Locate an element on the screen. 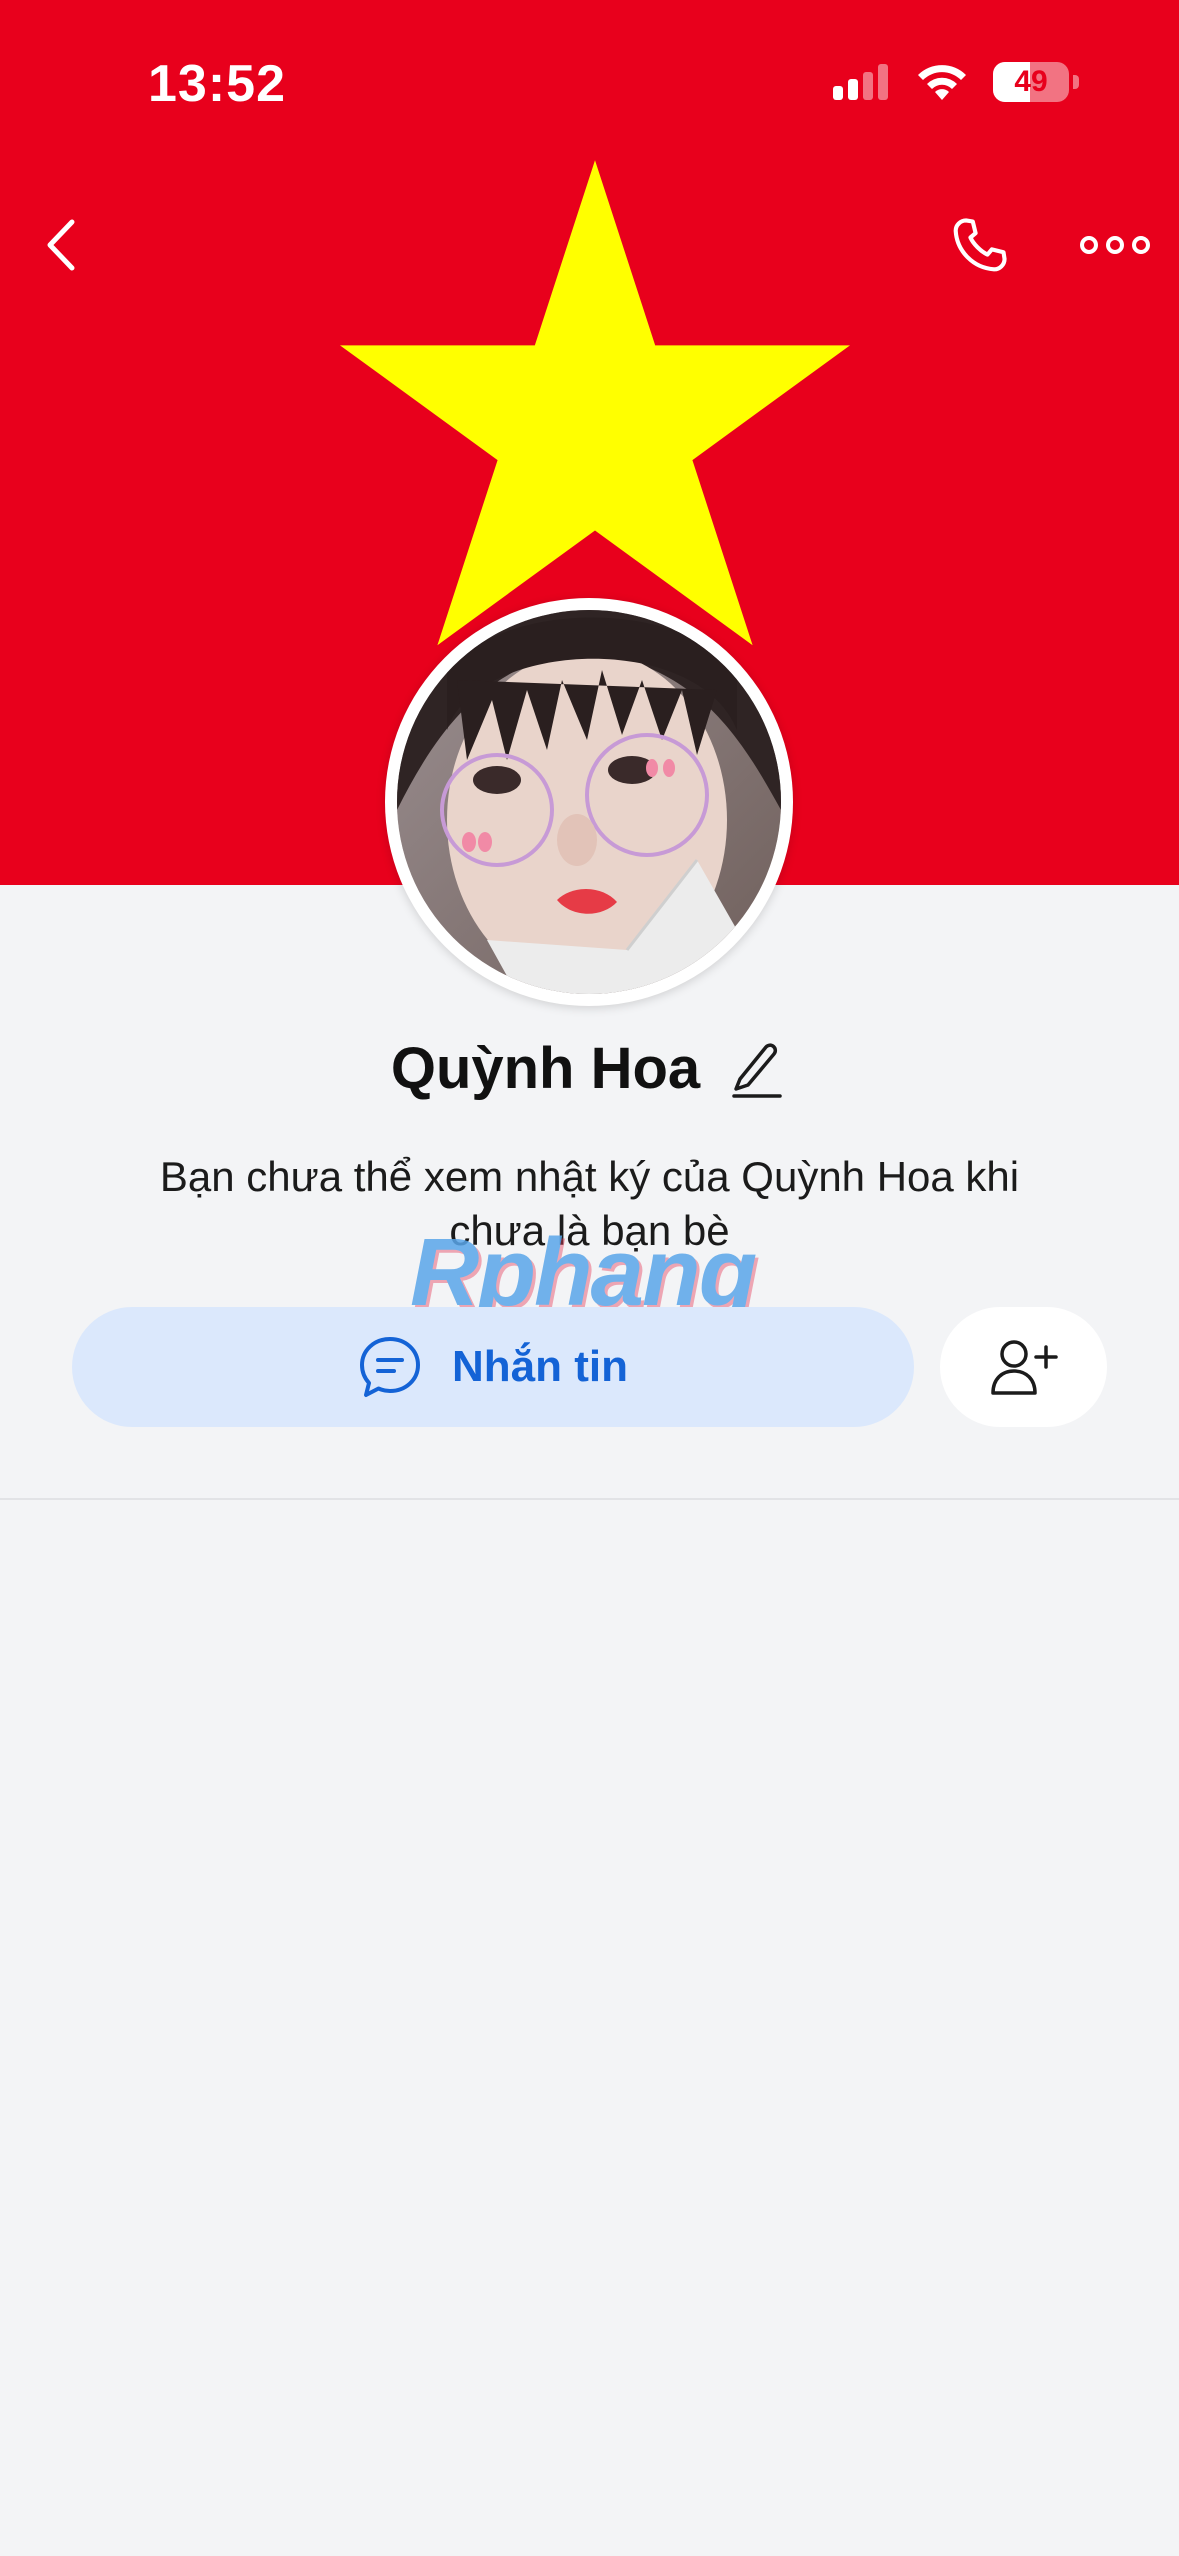  message-button: Nhắn tin is located at coordinates (493, 1367).